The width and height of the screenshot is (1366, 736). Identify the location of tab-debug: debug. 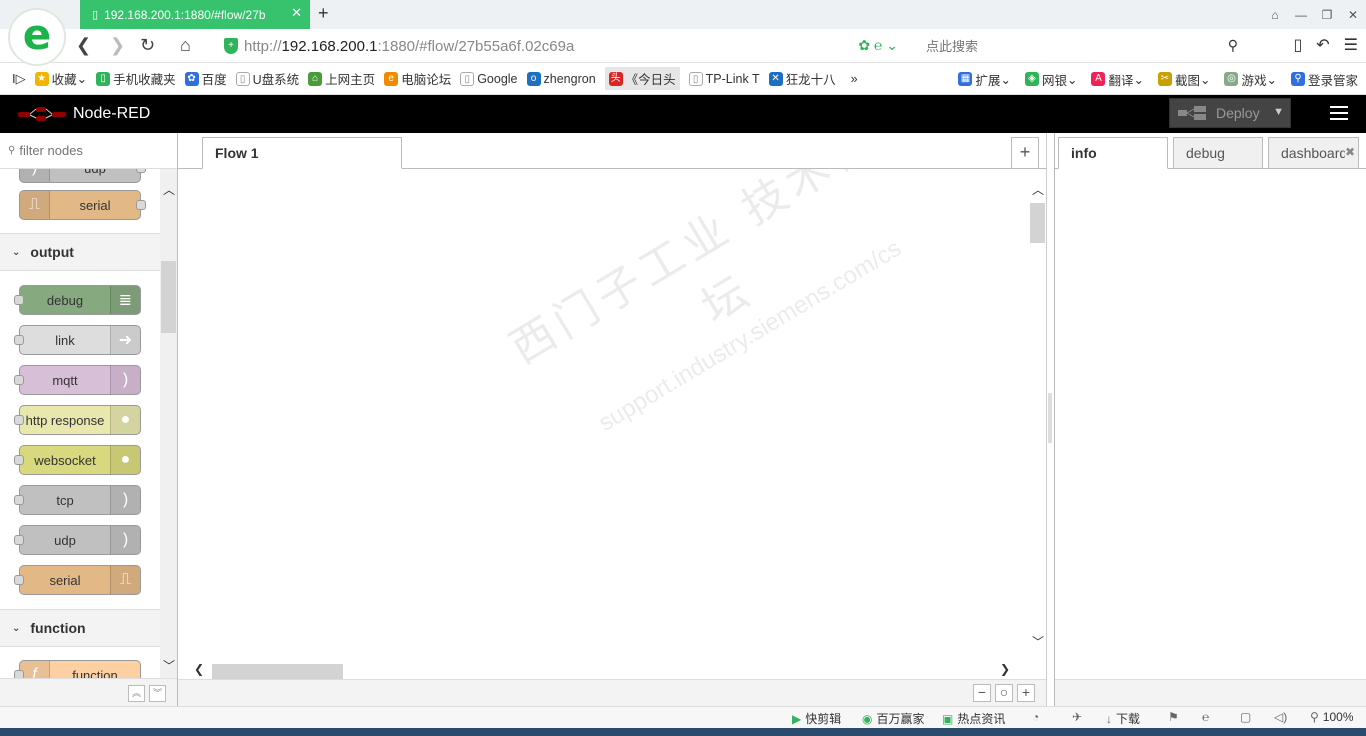
(1218, 153).